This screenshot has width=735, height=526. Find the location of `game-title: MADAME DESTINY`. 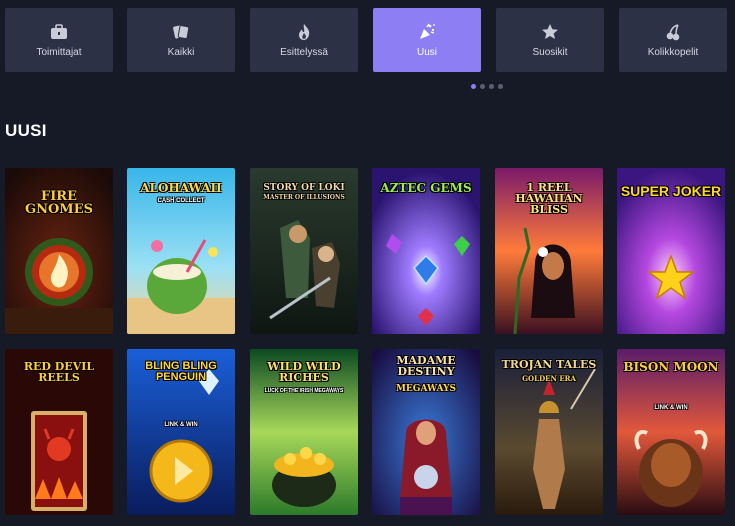

game-title: MADAME DESTINY is located at coordinates (426, 366).